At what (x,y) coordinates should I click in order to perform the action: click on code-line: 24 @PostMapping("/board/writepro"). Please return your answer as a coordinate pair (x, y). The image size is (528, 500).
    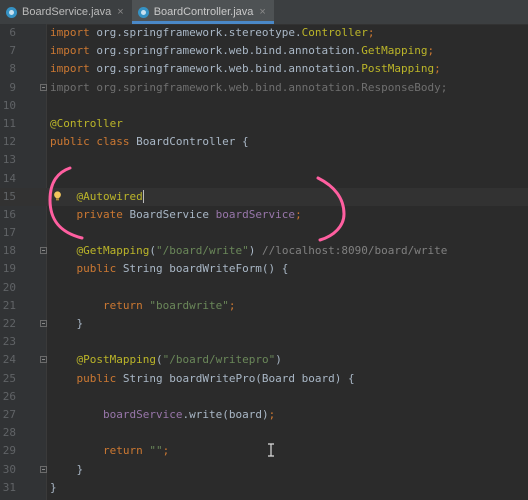
    Looking at the image, I should click on (264, 360).